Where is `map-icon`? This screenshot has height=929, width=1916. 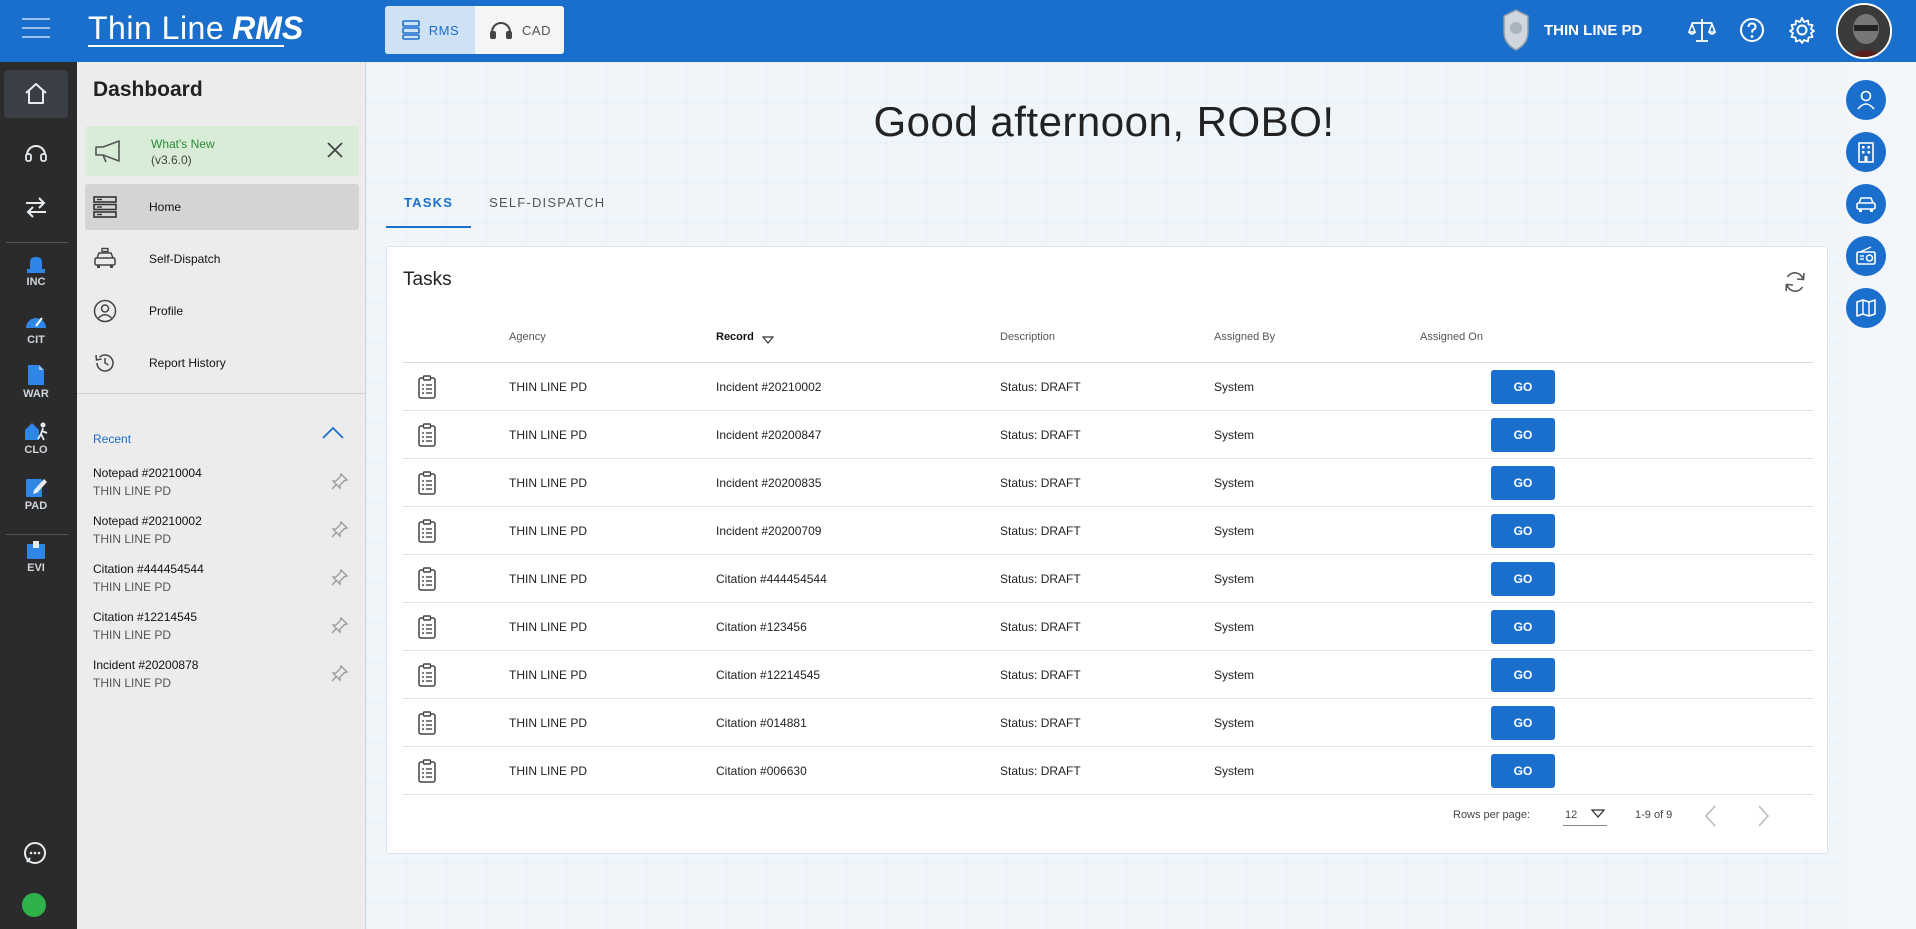
map-icon is located at coordinates (1866, 308).